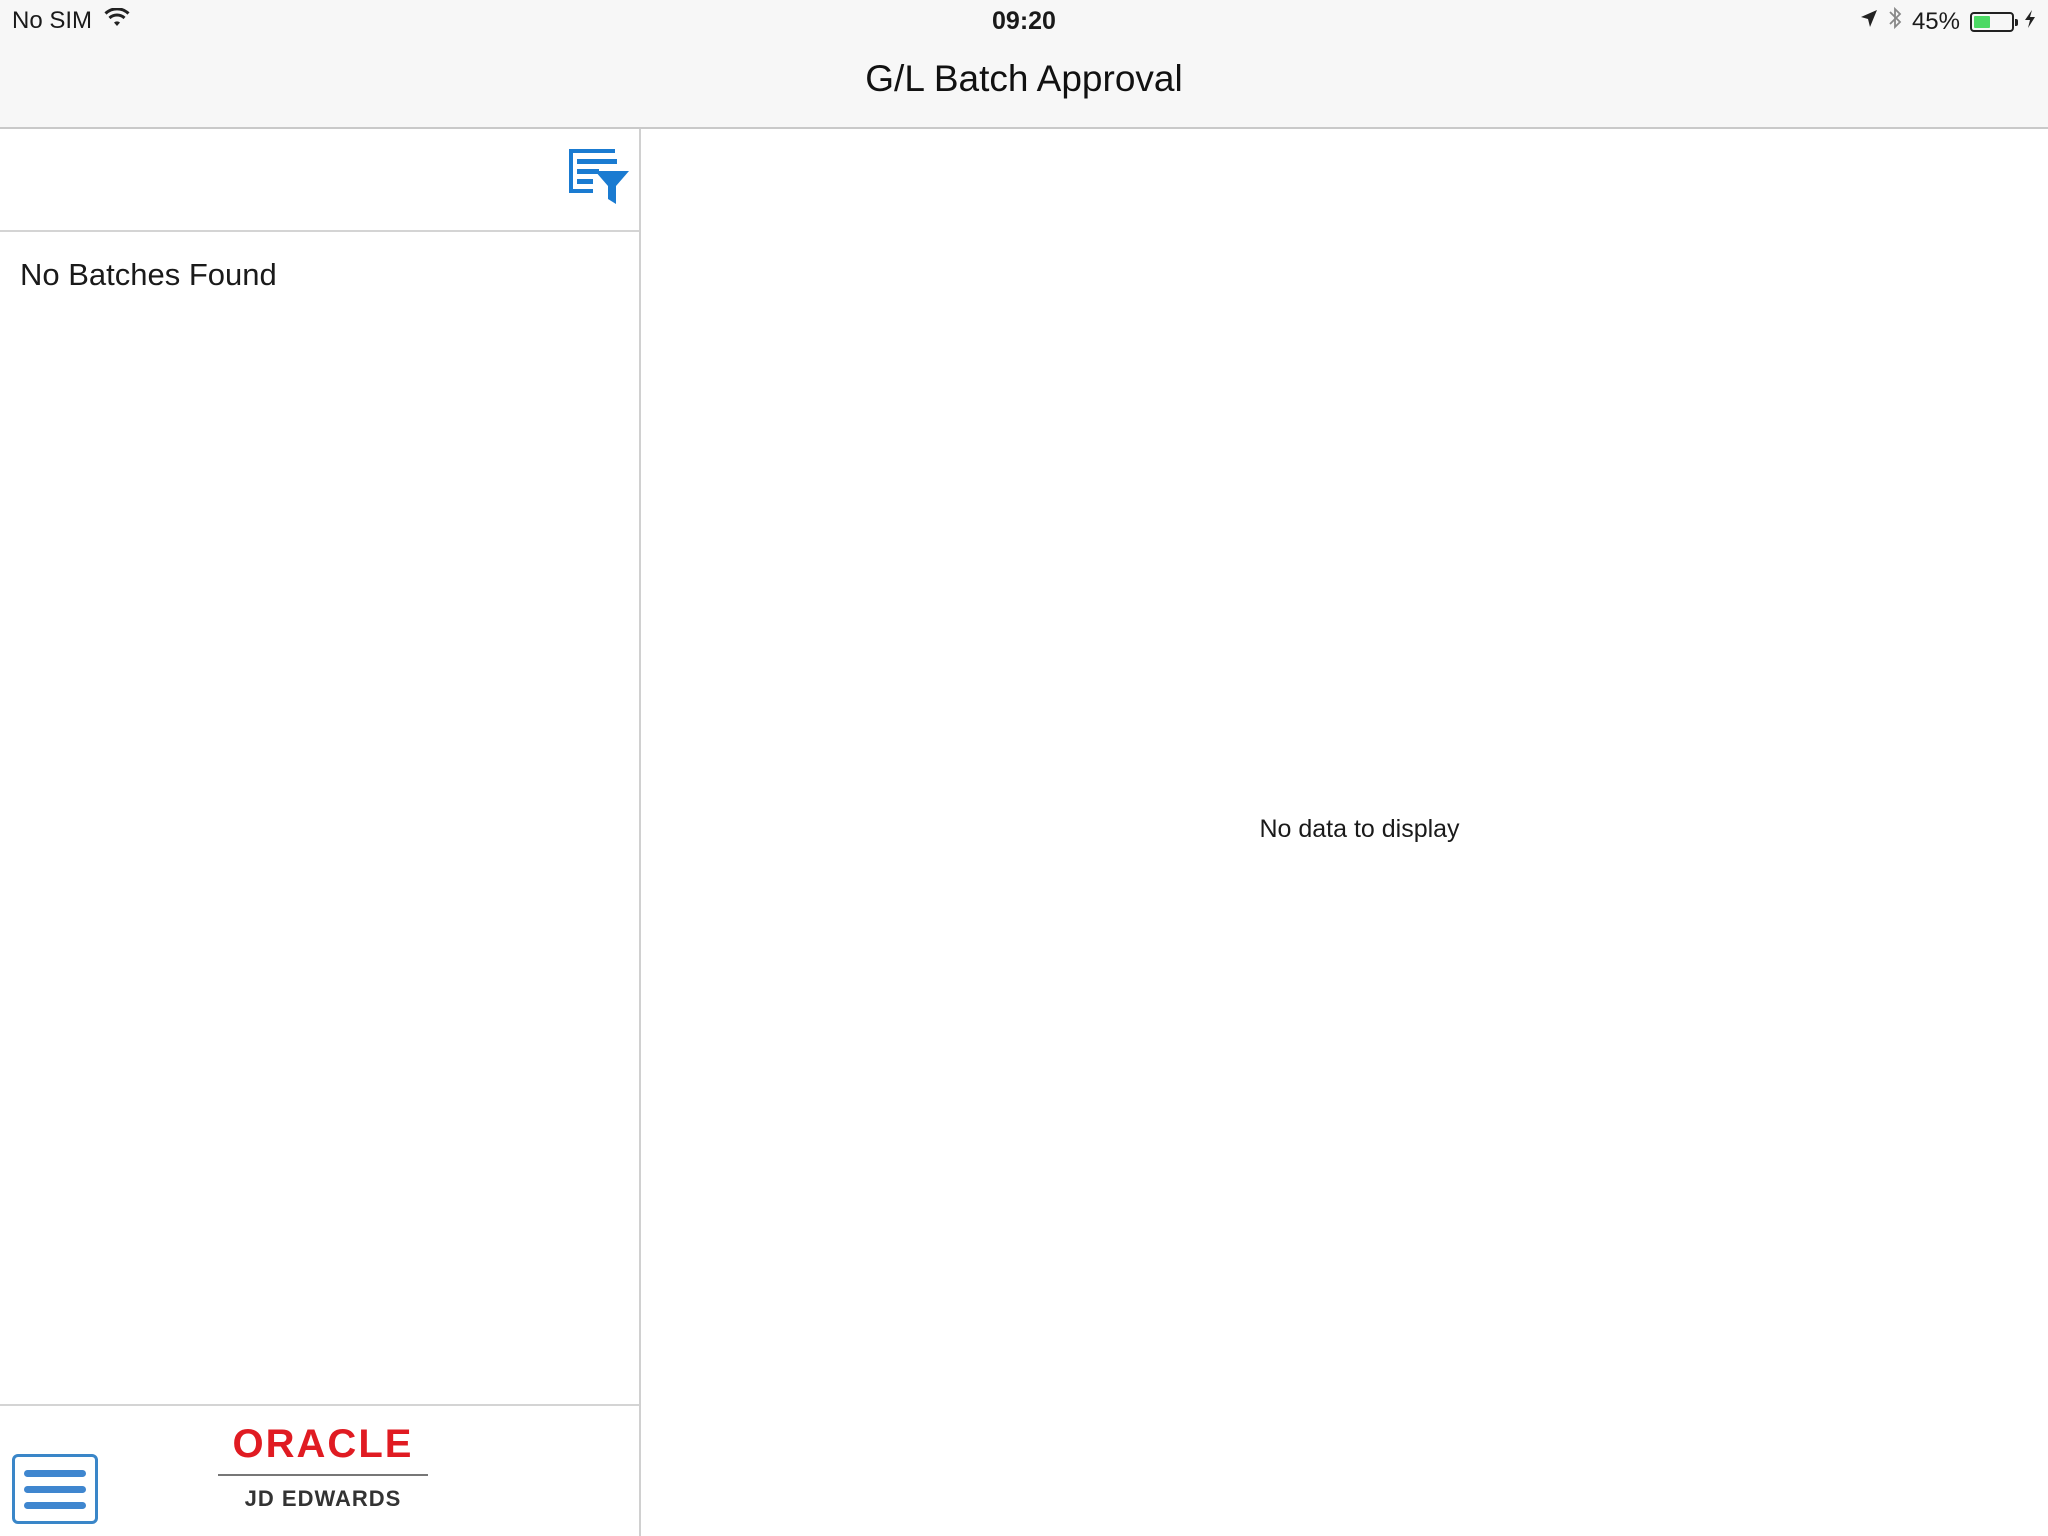  Describe the element at coordinates (323, 1444) in the screenshot. I see `logo-oracle-text: ORACLE` at that location.